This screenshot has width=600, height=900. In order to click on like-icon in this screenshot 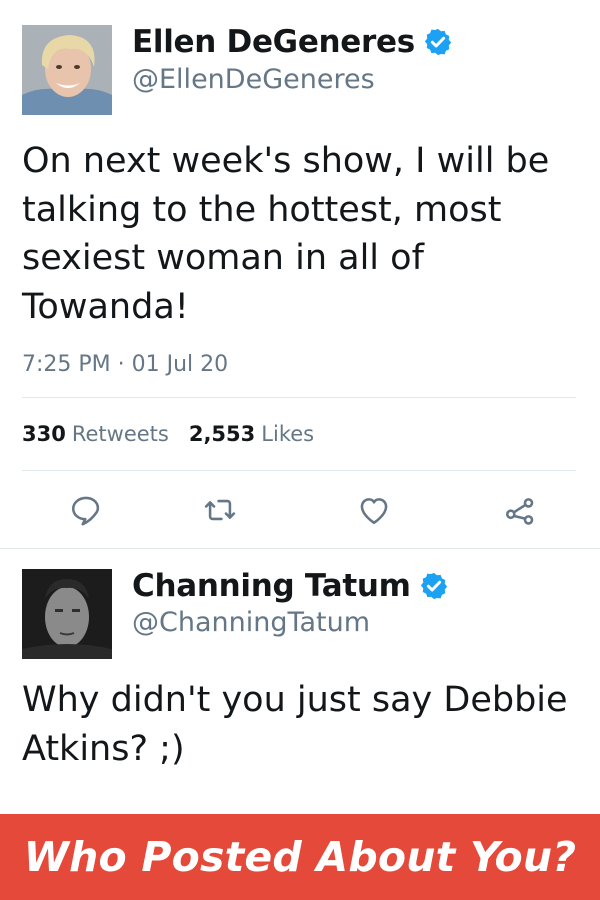, I will do `click(374, 511)`.